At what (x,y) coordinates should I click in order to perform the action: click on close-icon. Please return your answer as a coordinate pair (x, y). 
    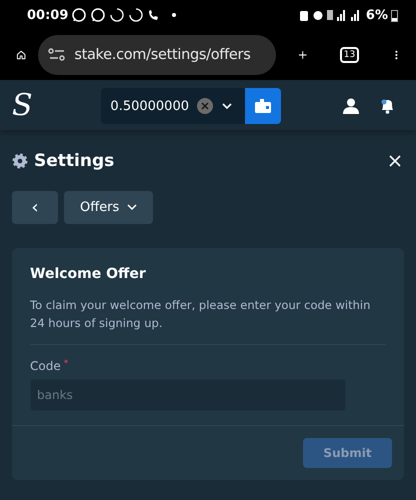
    Looking at the image, I should click on (395, 161).